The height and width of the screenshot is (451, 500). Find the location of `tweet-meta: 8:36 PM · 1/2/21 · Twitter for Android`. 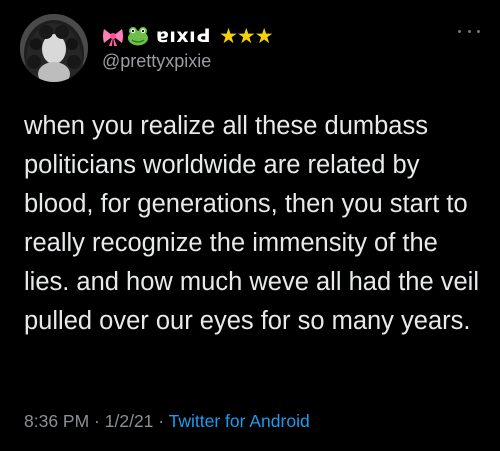

tweet-meta: 8:36 PM · 1/2/21 · Twitter for Android is located at coordinates (167, 421).